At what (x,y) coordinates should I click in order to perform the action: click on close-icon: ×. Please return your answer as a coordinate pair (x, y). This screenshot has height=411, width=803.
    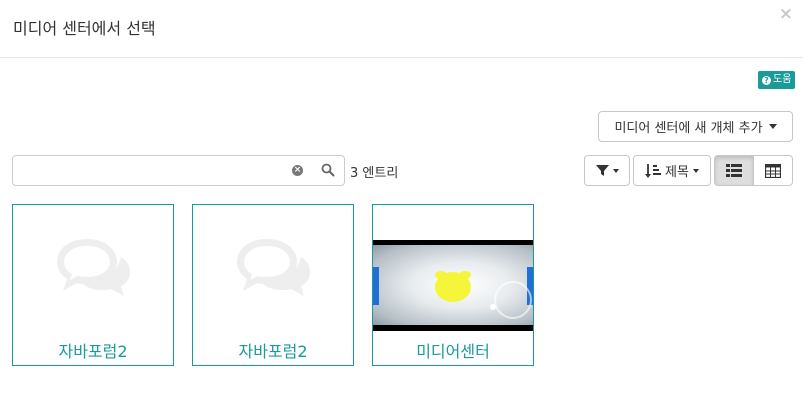
    Looking at the image, I should click on (786, 14).